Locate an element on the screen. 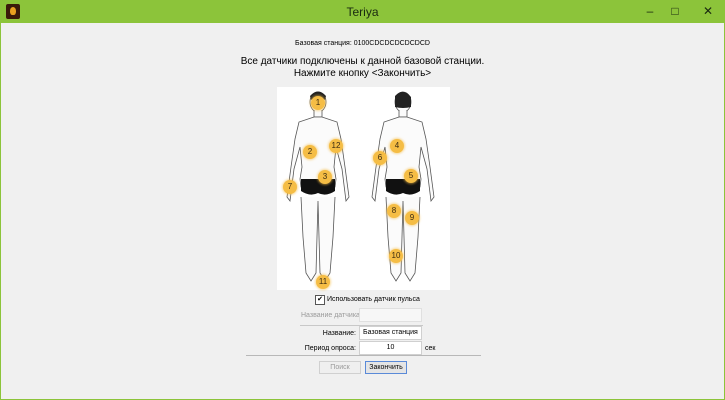 Image resolution: width=725 pixels, height=400 pixels. sensor-marker: 9 is located at coordinates (412, 218).